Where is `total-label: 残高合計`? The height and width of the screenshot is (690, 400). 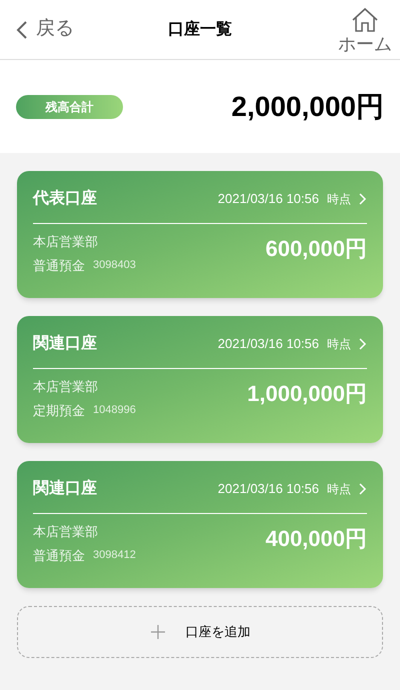 total-label: 残高合計 is located at coordinates (69, 106).